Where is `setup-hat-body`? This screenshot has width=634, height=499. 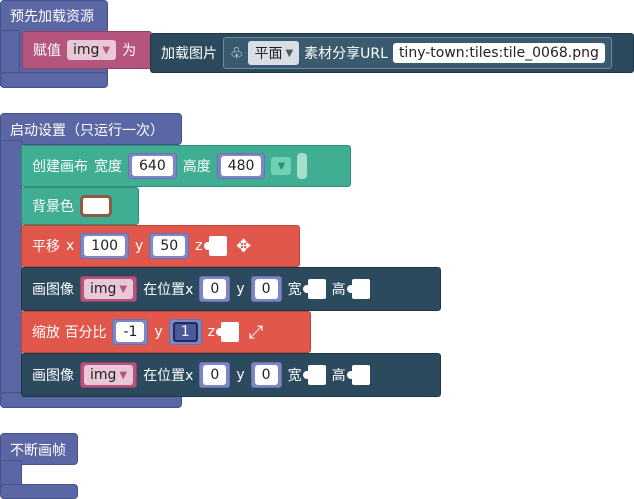 setup-hat-body is located at coordinates (11, 271).